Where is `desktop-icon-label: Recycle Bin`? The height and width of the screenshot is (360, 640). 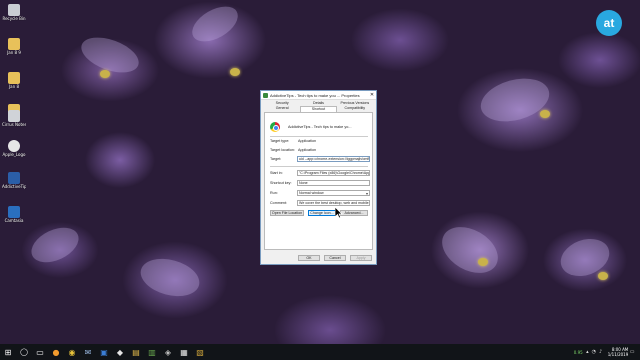 desktop-icon-label: Recycle Bin is located at coordinates (14, 18).